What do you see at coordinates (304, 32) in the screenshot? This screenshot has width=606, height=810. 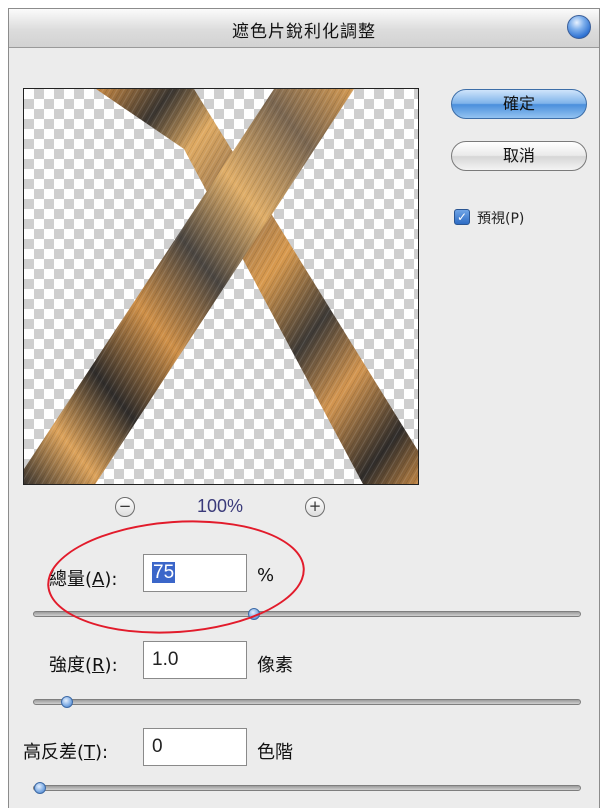 I see `dialog-title: 遮色片銳利化調整` at bounding box center [304, 32].